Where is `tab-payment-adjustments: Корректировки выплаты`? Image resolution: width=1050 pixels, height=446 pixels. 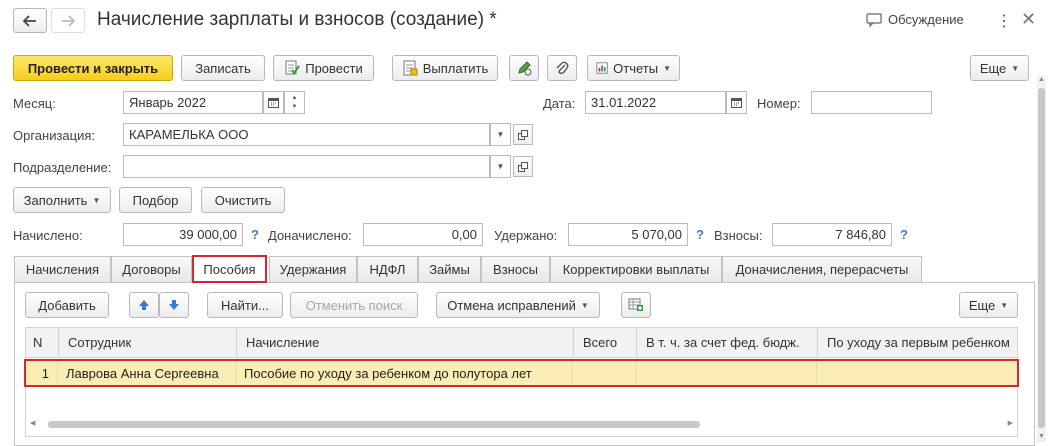 tab-payment-adjustments: Корректировки выплаты is located at coordinates (636, 269).